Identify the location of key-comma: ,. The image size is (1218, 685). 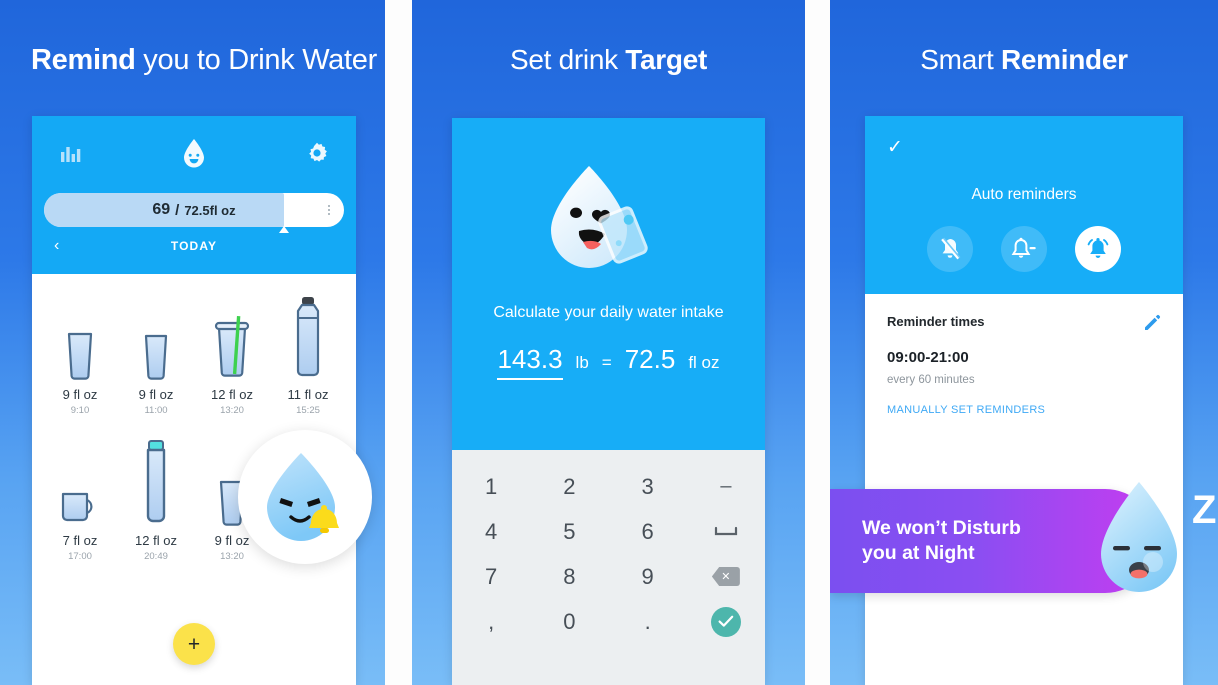
(491, 621).